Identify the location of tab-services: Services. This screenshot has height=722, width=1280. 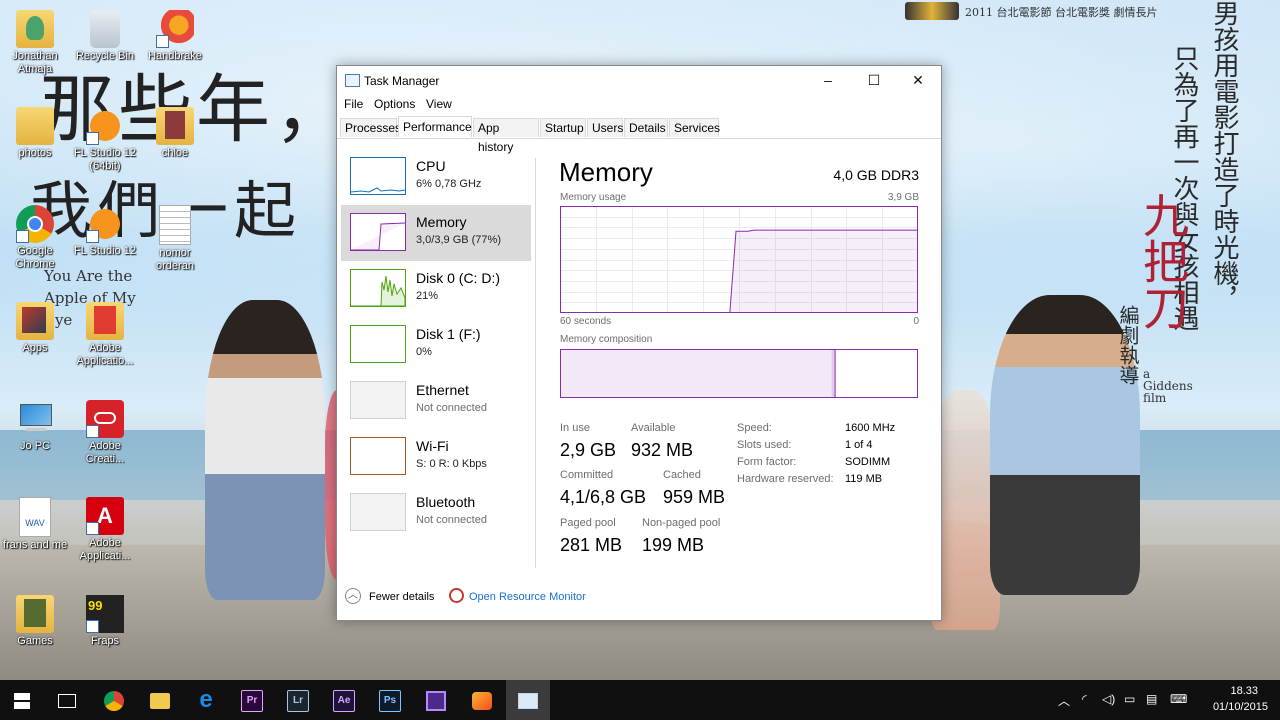
(694, 127).